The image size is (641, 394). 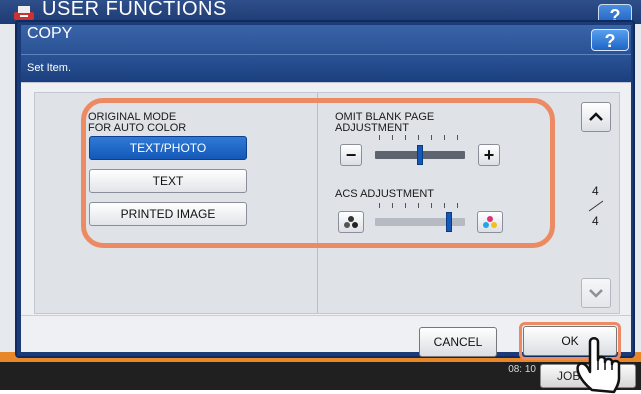 I want to click on acs-color-button, so click(x=490, y=222).